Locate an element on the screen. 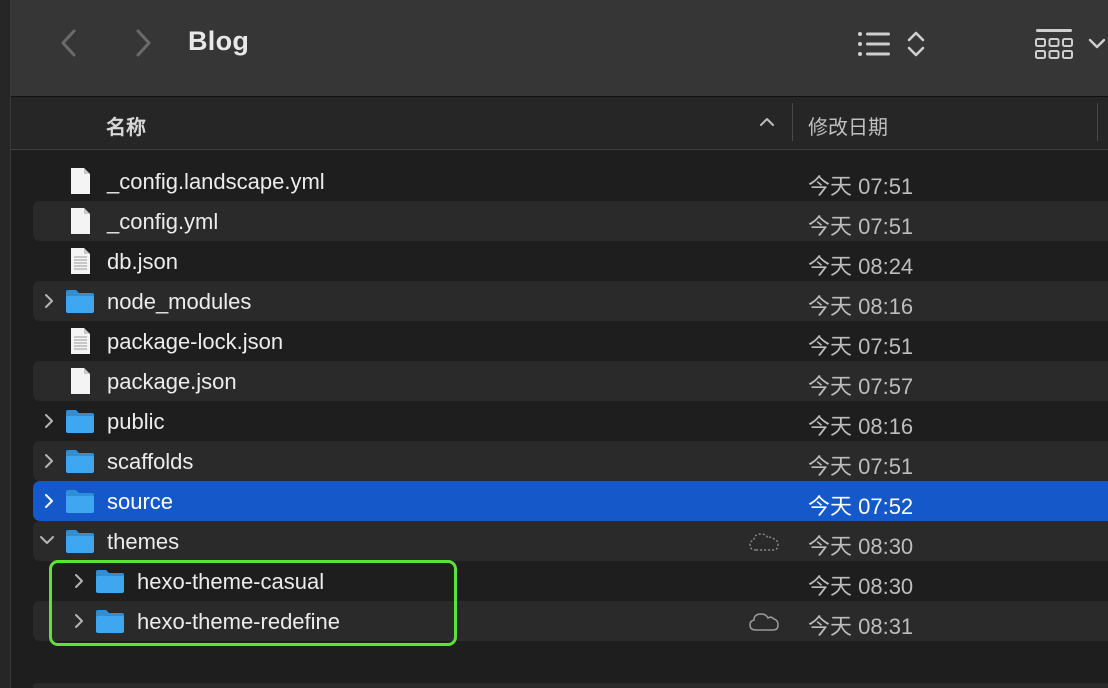  folder-row: scaffolds 今天 07:51 is located at coordinates (570, 461).